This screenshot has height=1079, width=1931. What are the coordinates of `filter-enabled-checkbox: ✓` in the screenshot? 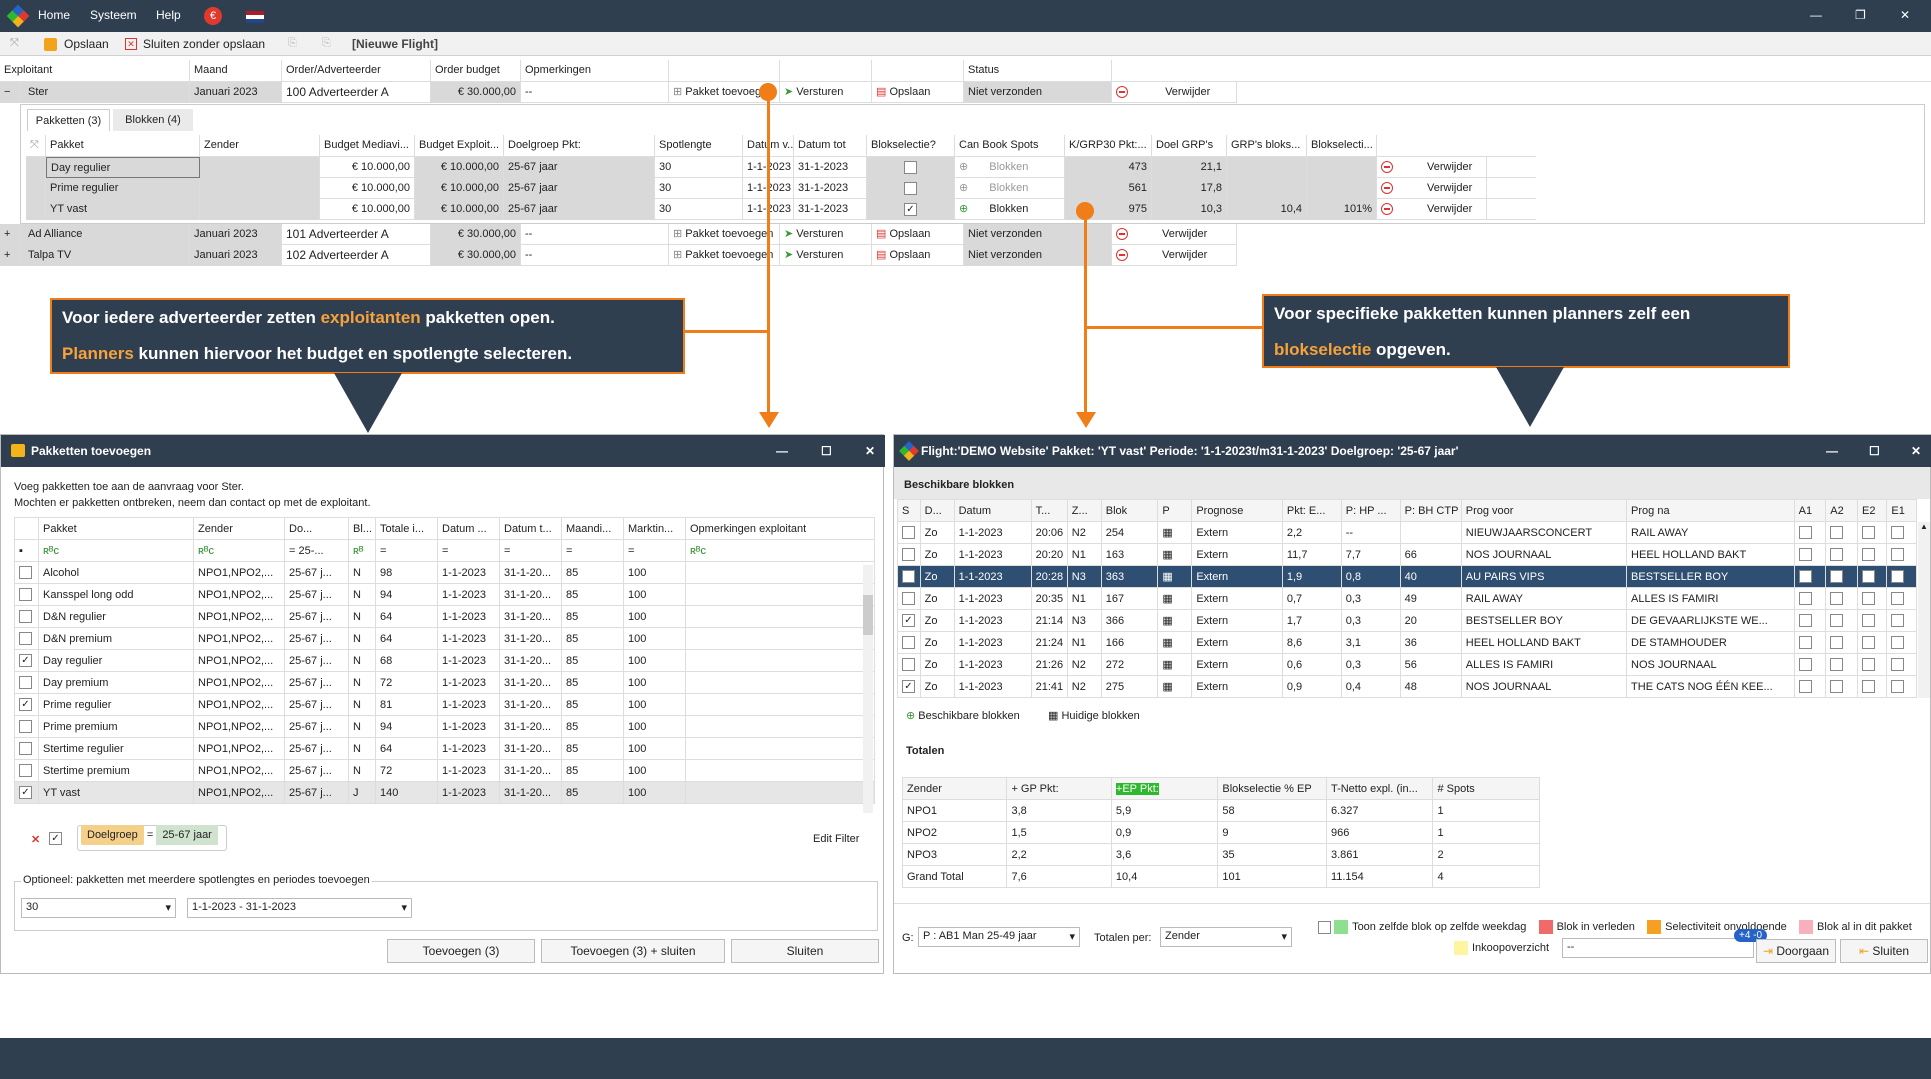 It's located at (55, 838).